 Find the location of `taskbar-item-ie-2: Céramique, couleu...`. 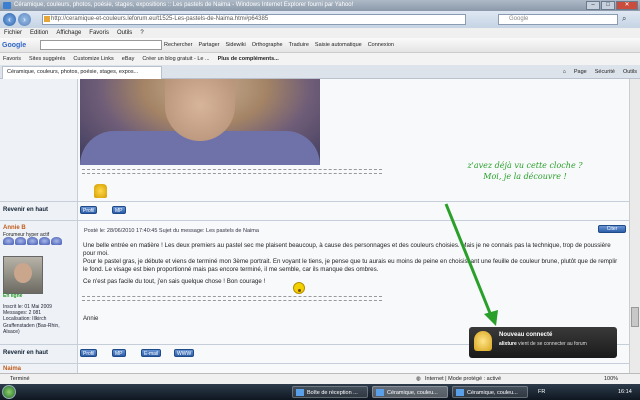

taskbar-item-ie-2: Céramique, couleu... is located at coordinates (490, 392).